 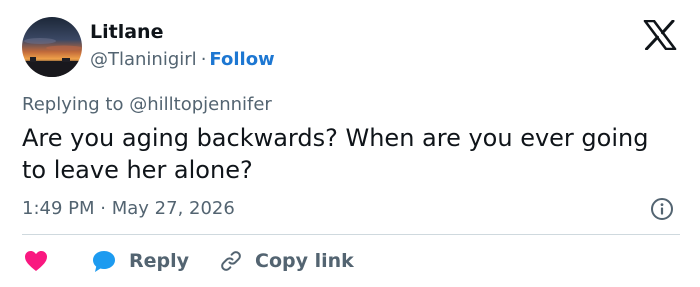 What do you see at coordinates (73, 104) in the screenshot?
I see `replying-prefix: Replying to` at bounding box center [73, 104].